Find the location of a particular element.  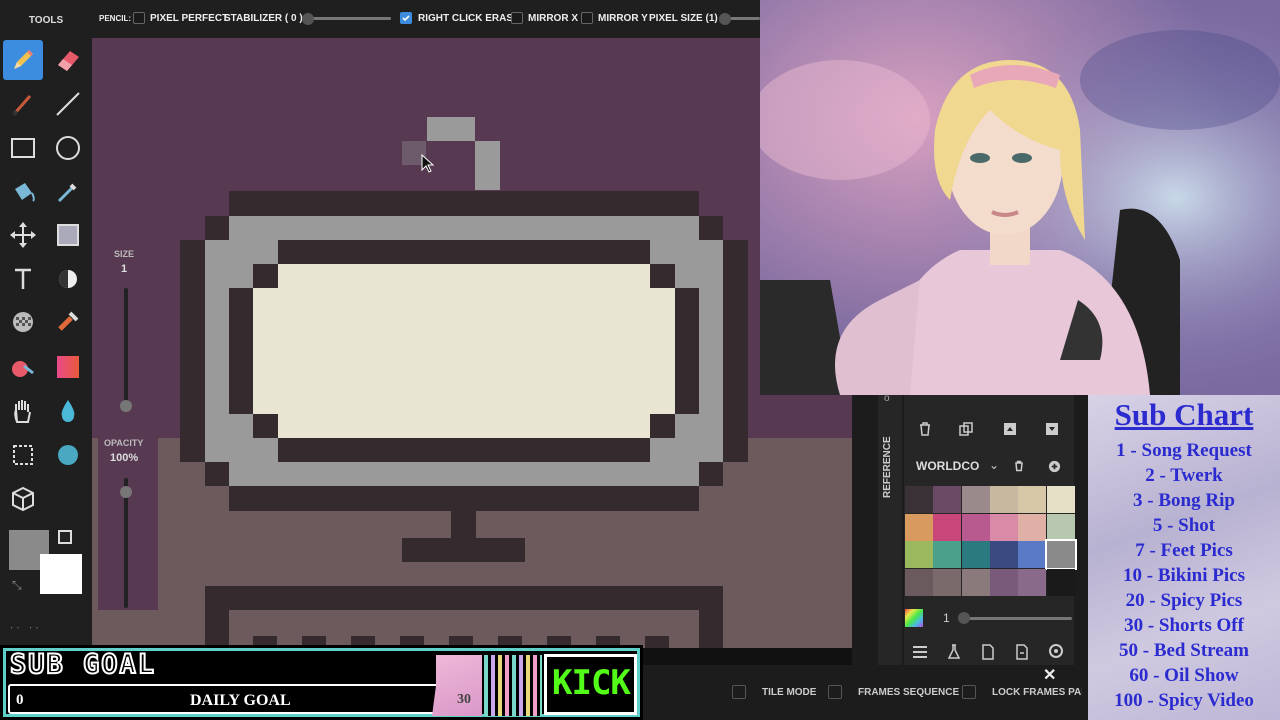

reset-colors-icon: ⤡ is located at coordinates (17, 585).